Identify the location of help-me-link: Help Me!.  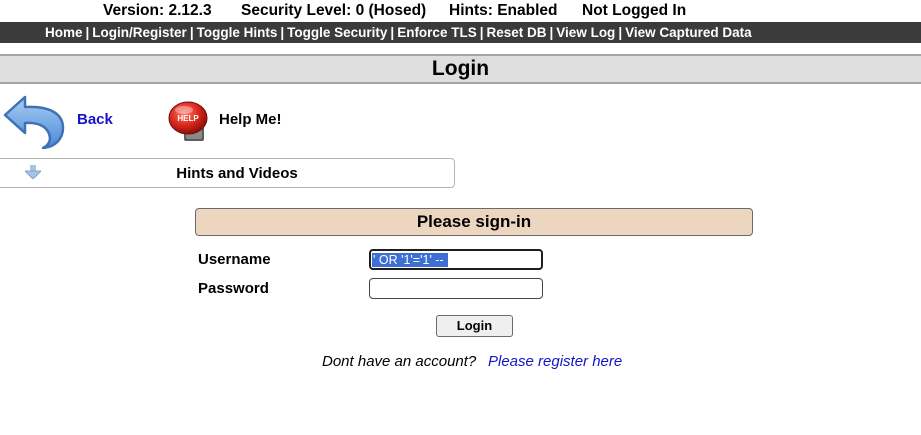
(250, 119).